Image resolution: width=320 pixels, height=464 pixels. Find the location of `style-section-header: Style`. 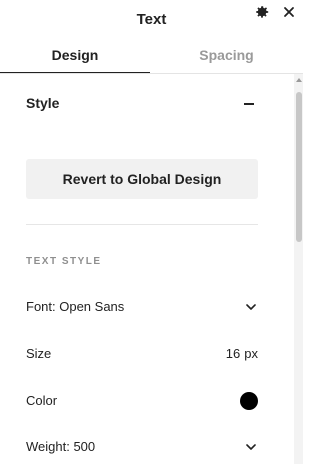

style-section-header: Style is located at coordinates (142, 104).